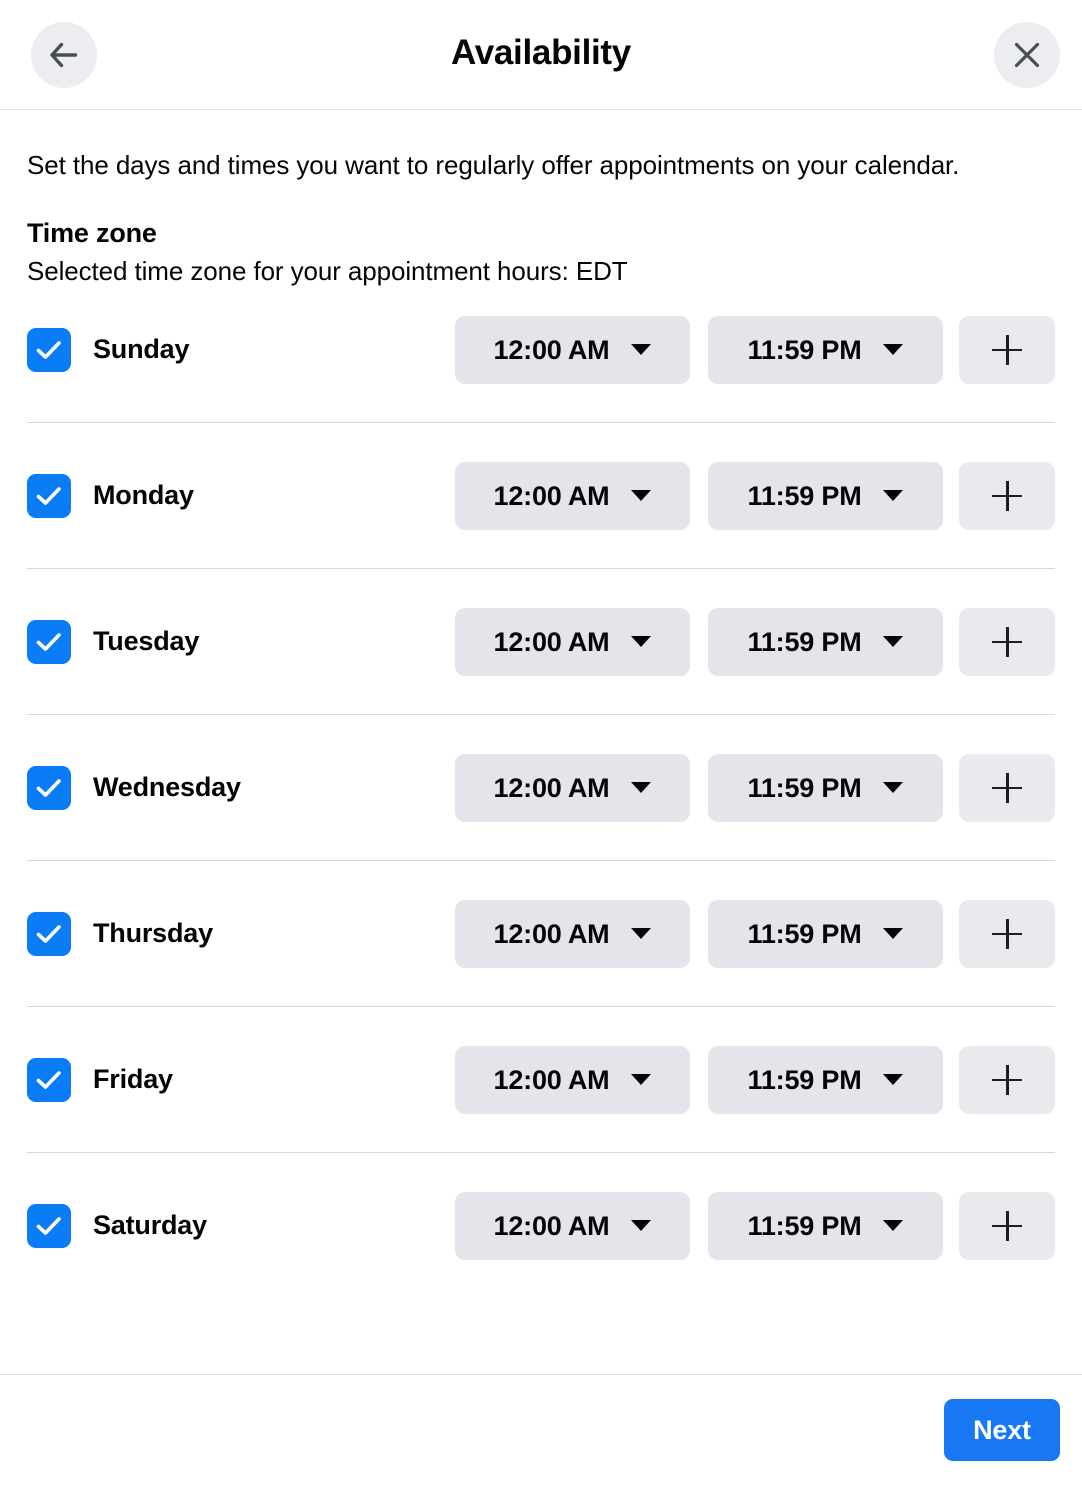  What do you see at coordinates (167, 787) in the screenshot?
I see `day-label: Wednesday` at bounding box center [167, 787].